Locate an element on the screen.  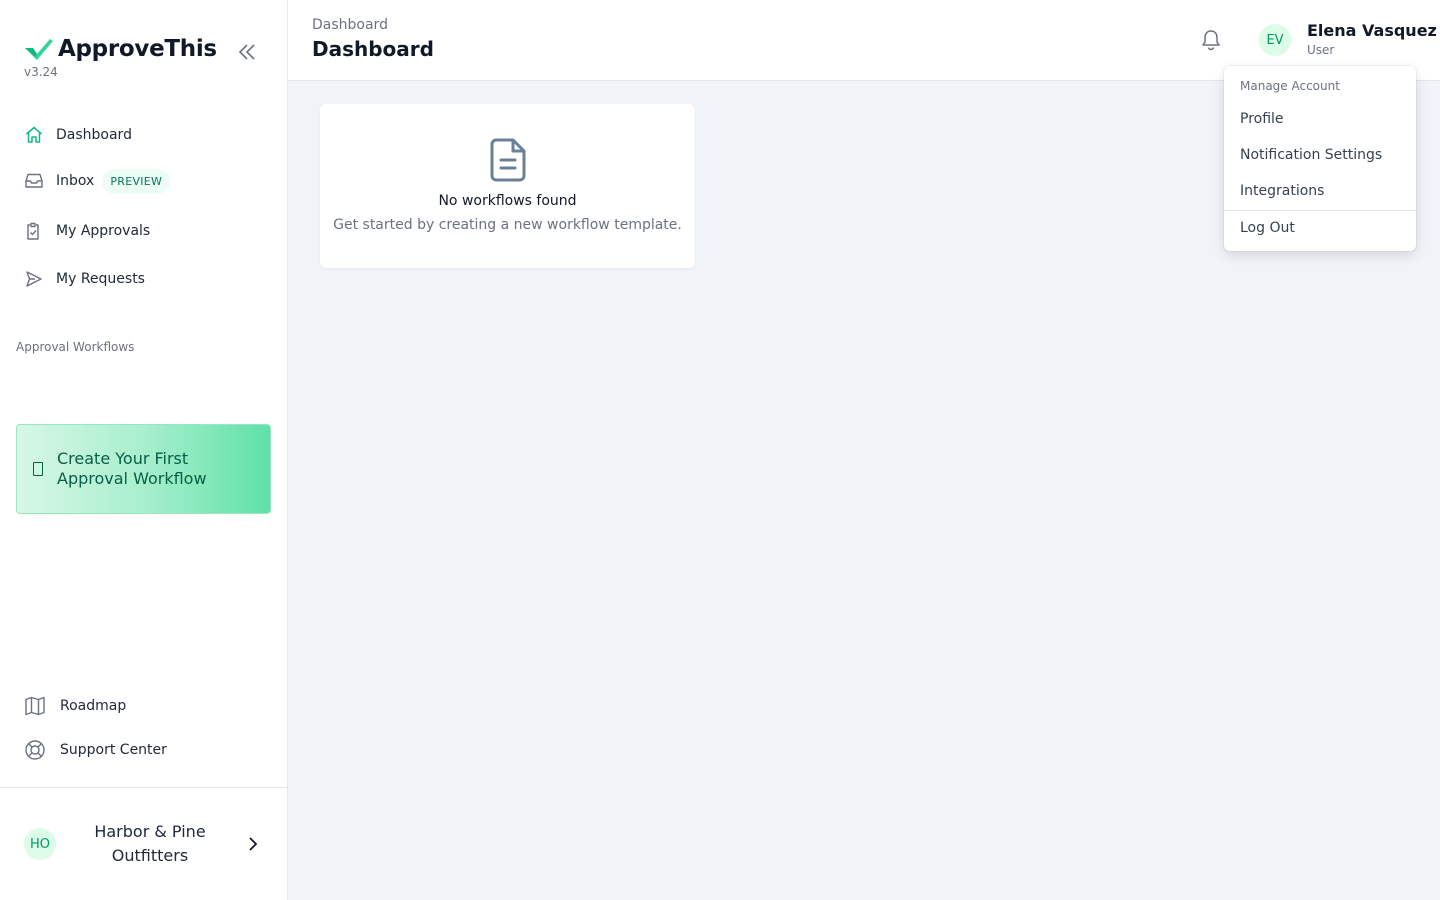
org-avatar: HO is located at coordinates (40, 844).